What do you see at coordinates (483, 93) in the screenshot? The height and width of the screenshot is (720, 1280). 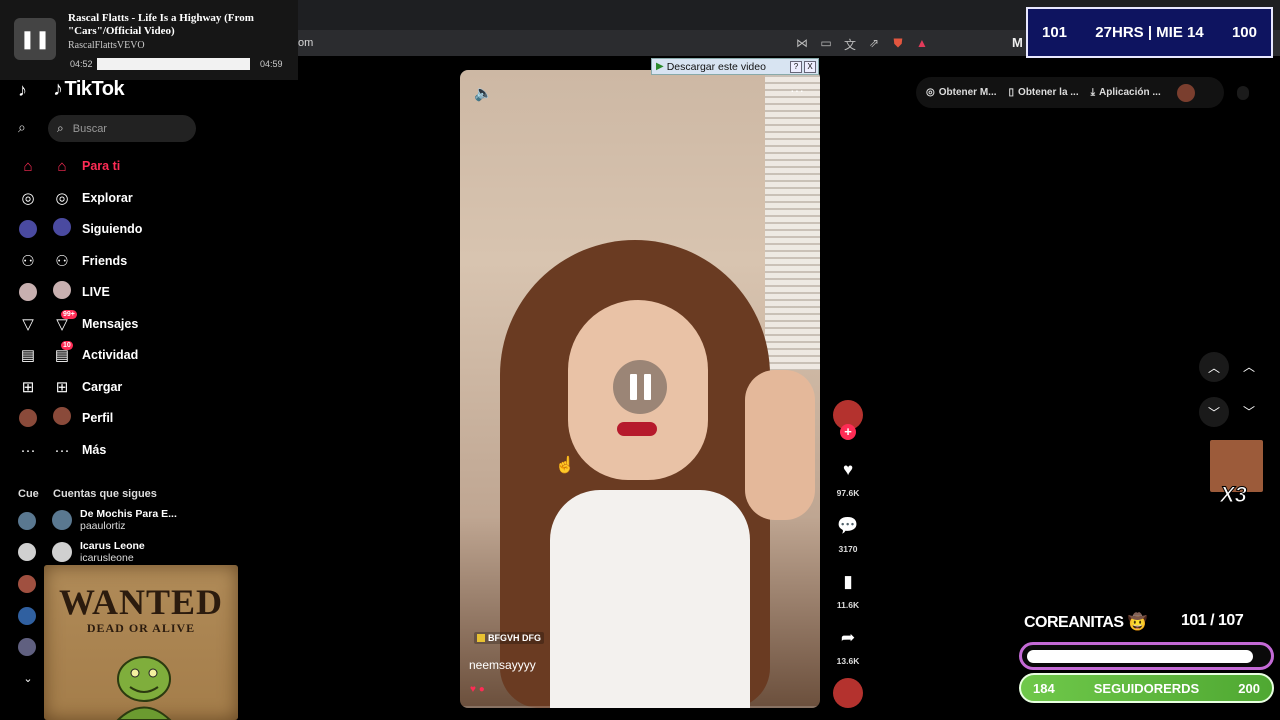 I see `volume-icon: 🔈` at bounding box center [483, 93].